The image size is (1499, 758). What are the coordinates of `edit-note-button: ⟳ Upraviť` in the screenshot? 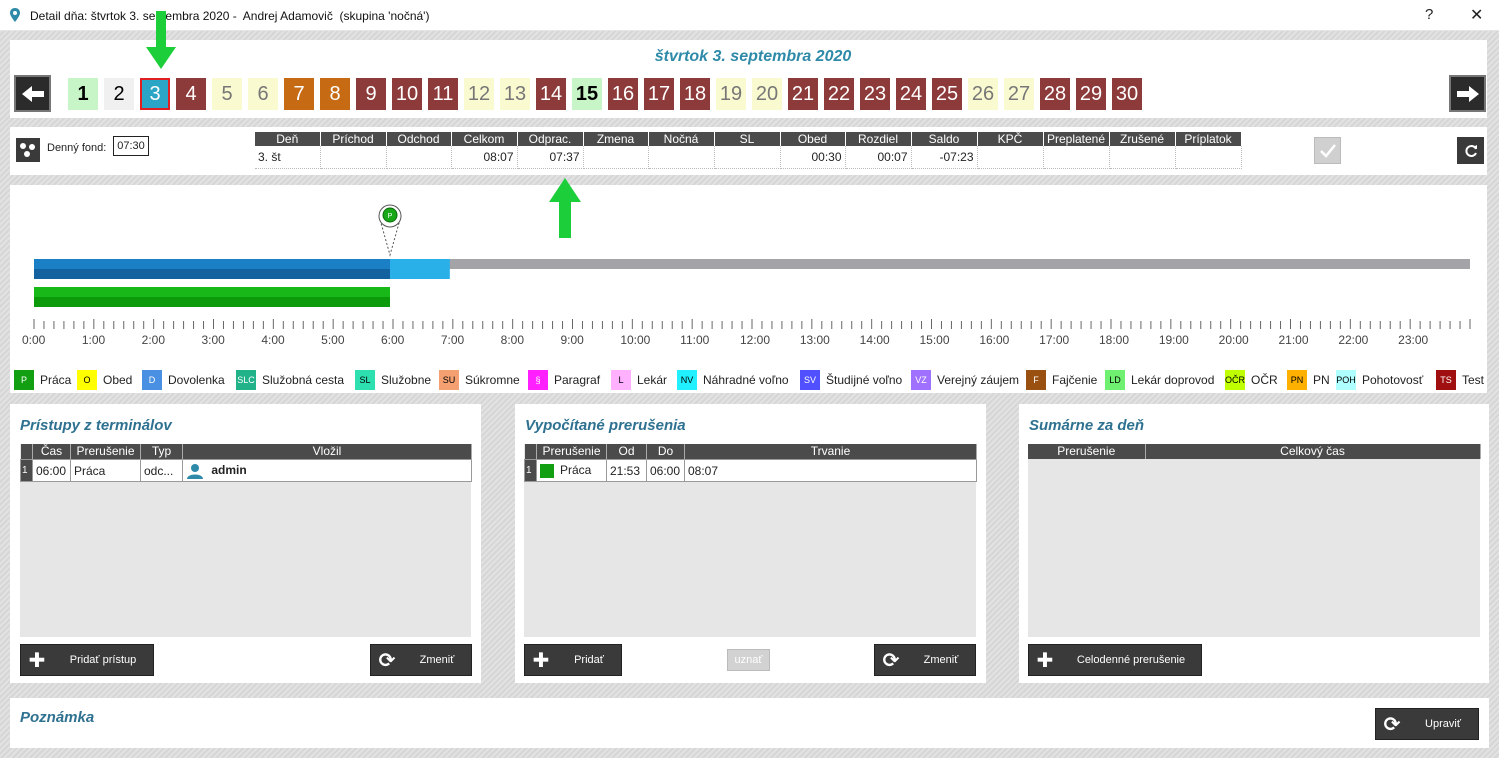 It's located at (1427, 724).